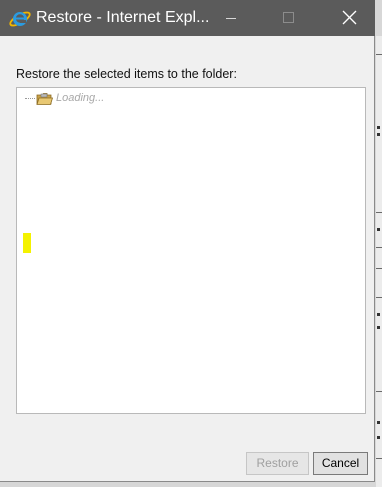 The height and width of the screenshot is (487, 382). I want to click on restore-button: Restore, so click(277, 463).